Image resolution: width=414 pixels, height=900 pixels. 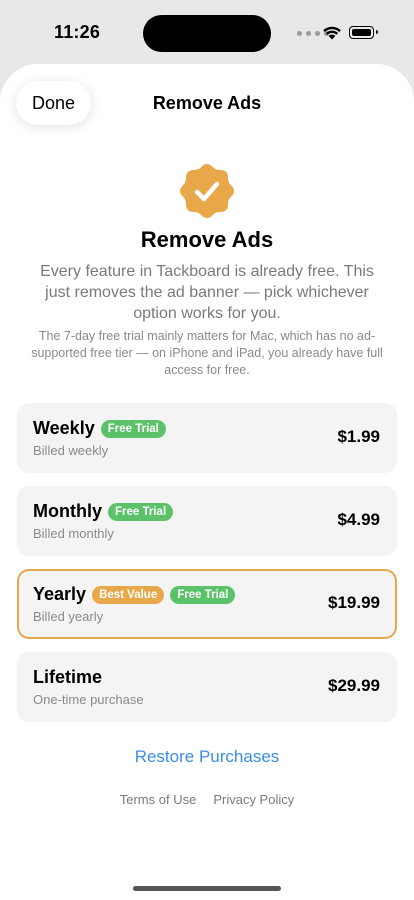 I want to click on terms-of-use-link: Terms of Use, so click(x=158, y=799).